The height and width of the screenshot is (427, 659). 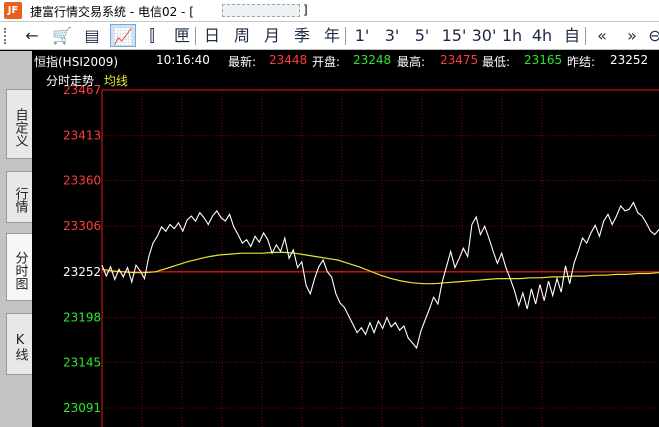 What do you see at coordinates (82, 408) in the screenshot?
I see `y-tick-label: 23091` at bounding box center [82, 408].